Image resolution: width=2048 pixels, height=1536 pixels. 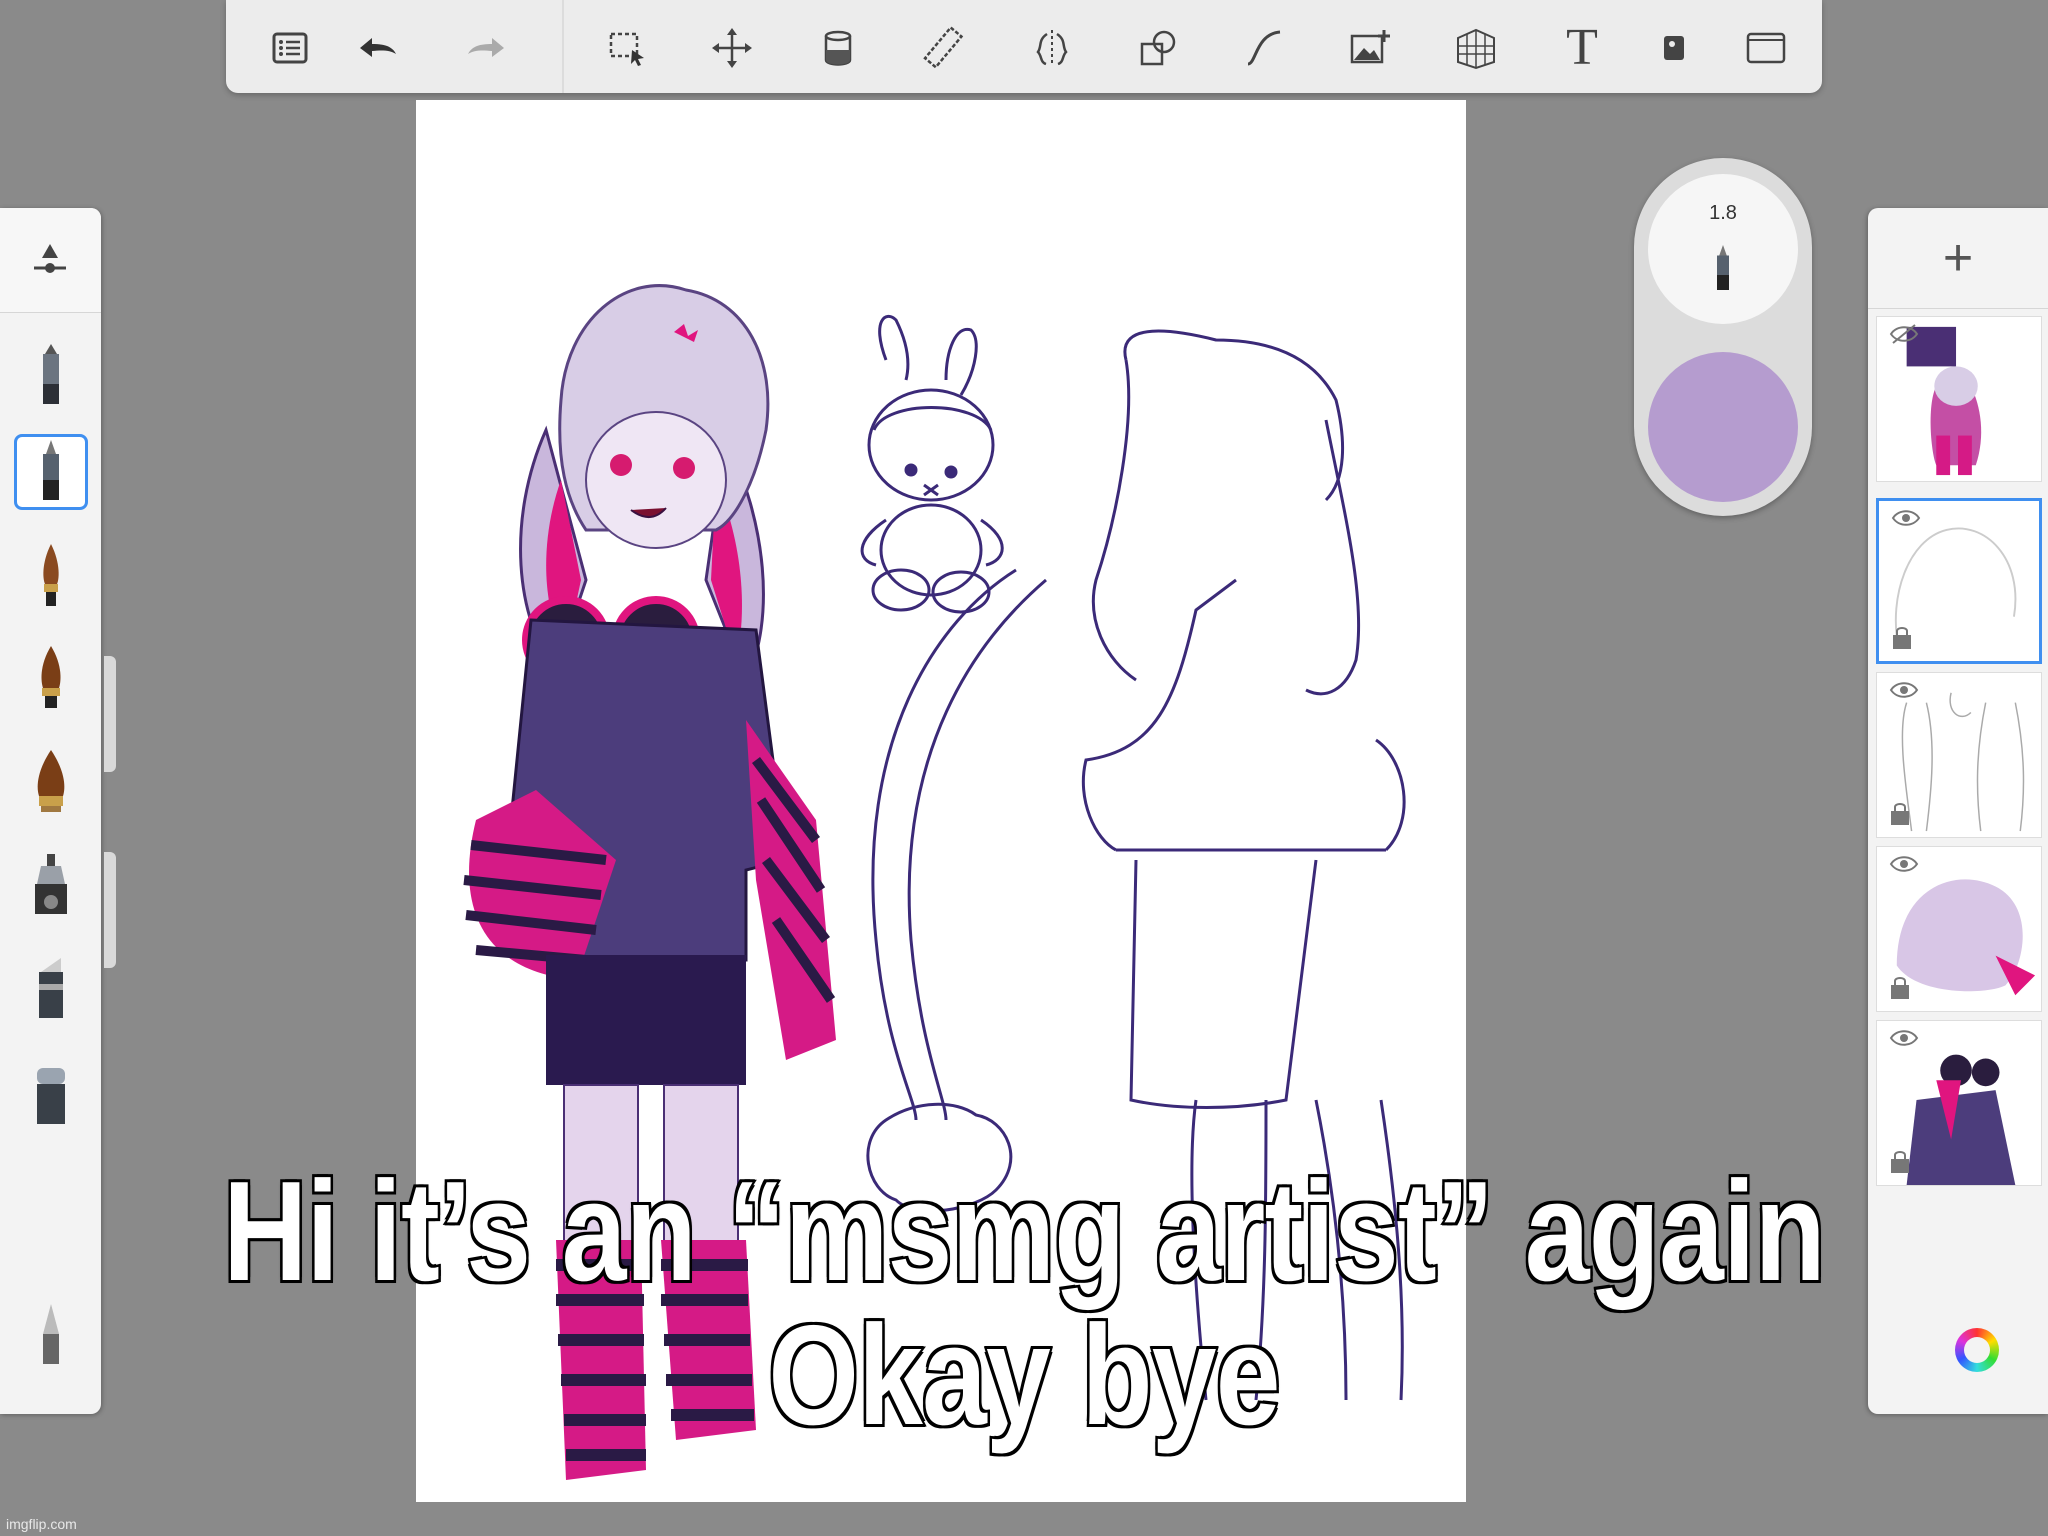 I want to click on symmetry-icon, so click(x=1052, y=48).